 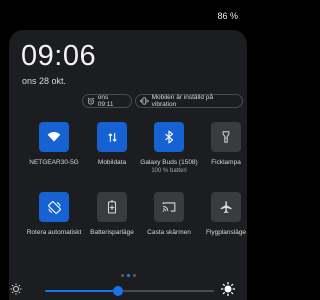 I want to click on cast-icon, so click(x=169, y=207).